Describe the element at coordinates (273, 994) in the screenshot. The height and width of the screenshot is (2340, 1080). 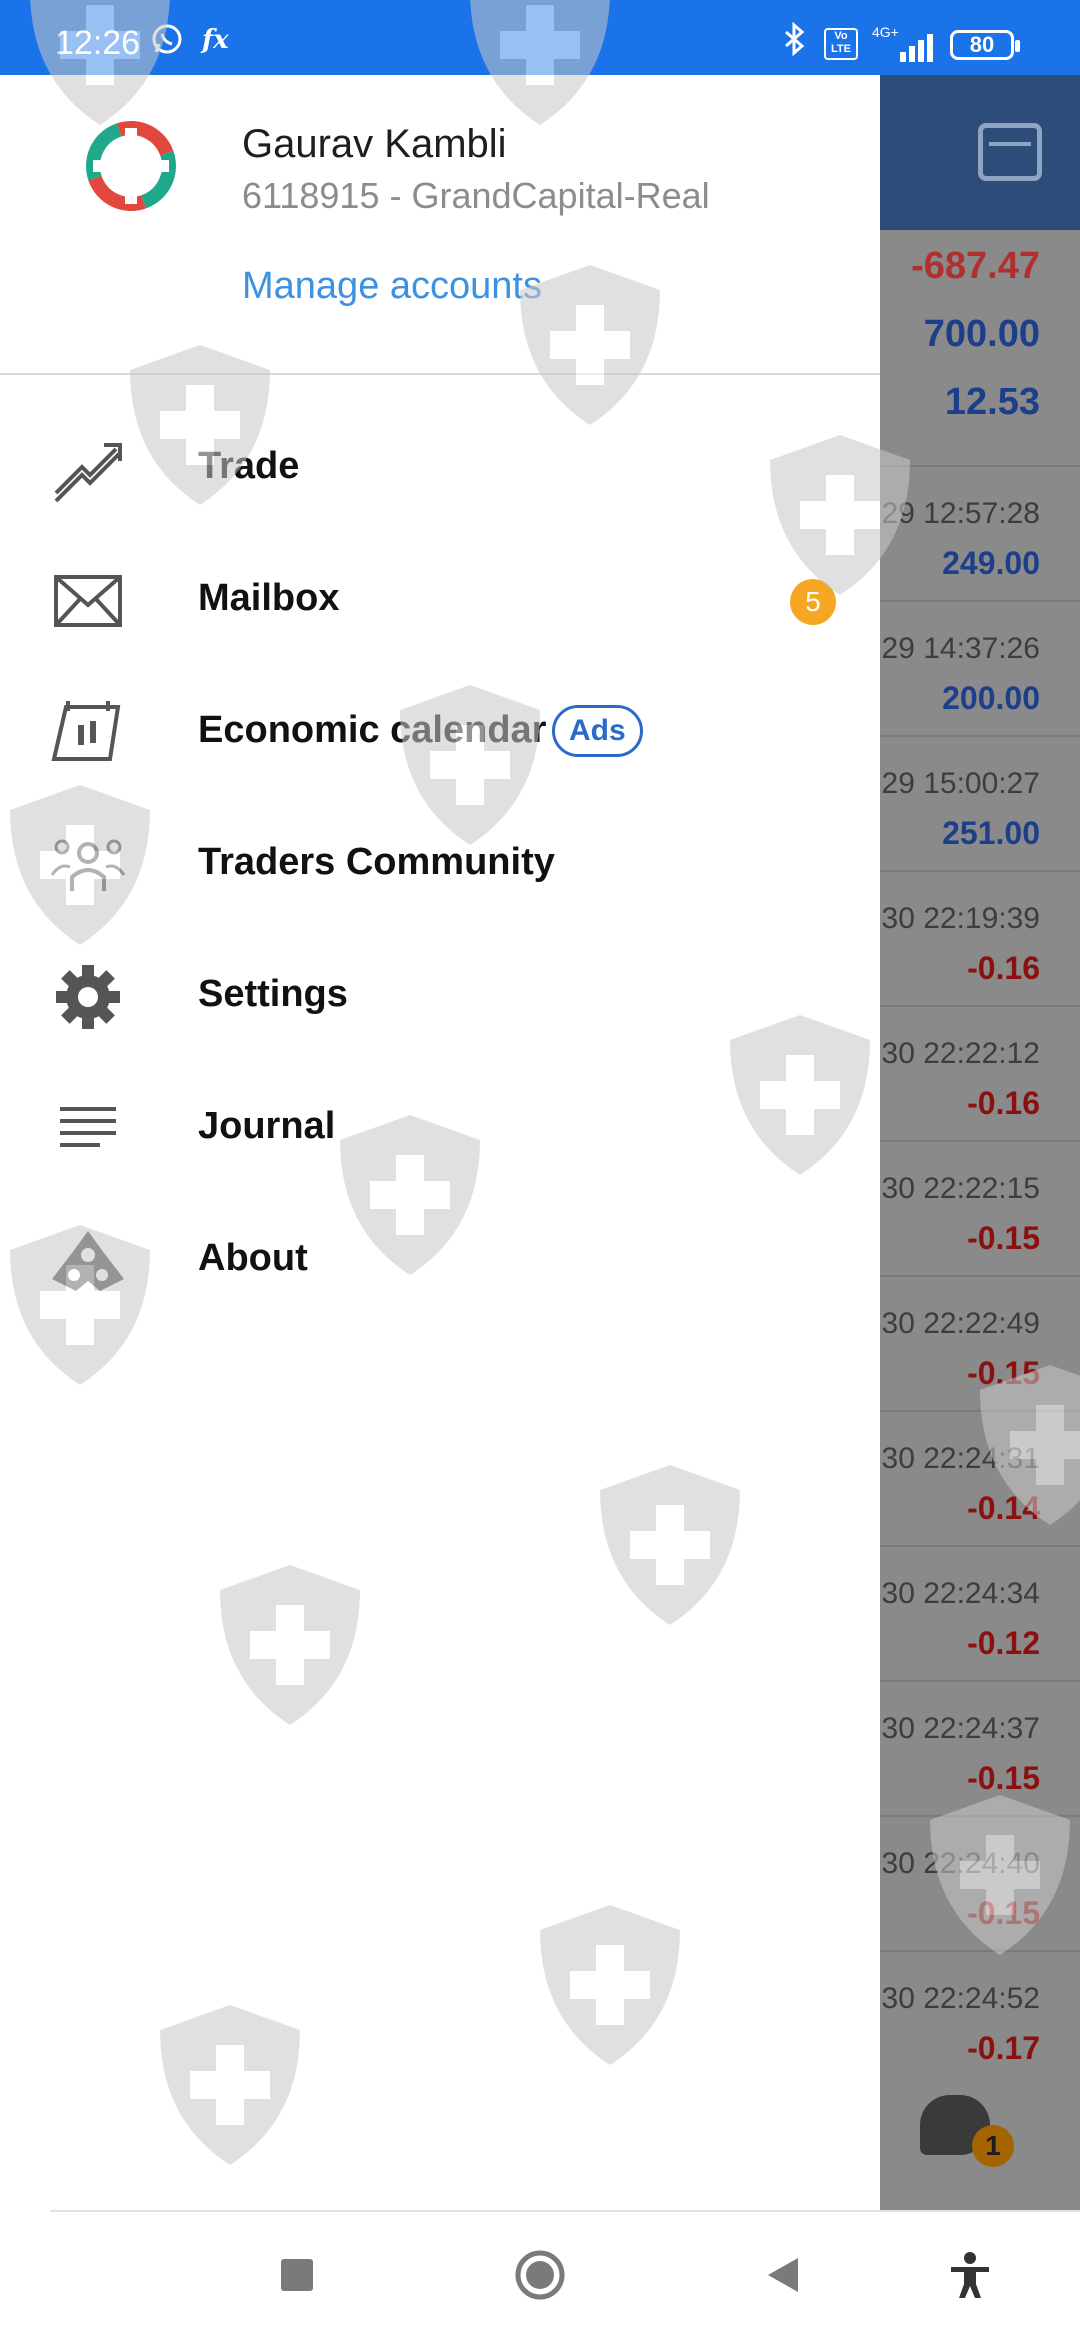
I see `menu-label: Settings` at that location.